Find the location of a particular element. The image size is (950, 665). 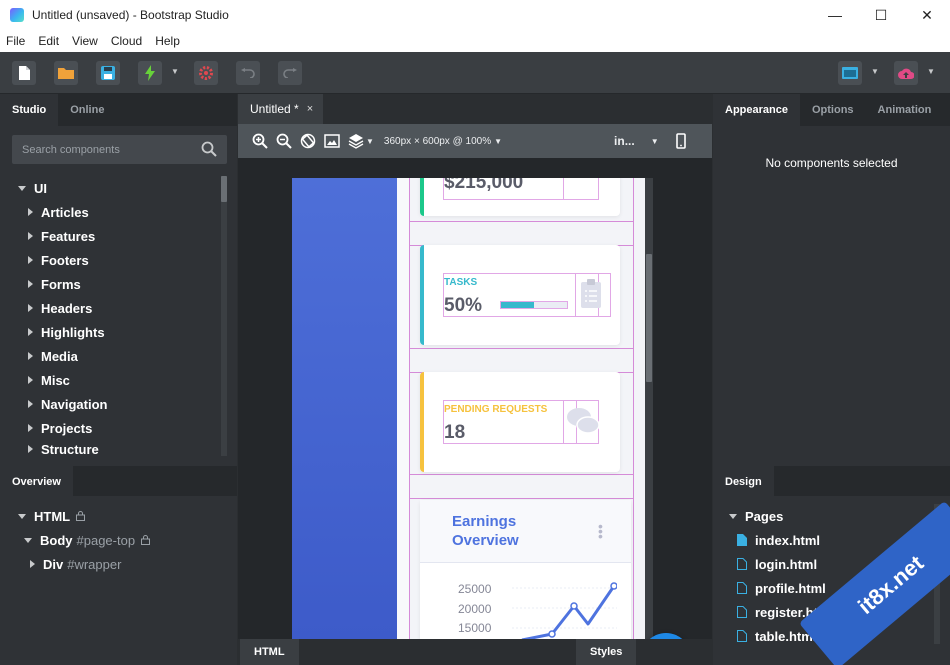

tree-item-label: Structure is located at coordinates (70, 448).